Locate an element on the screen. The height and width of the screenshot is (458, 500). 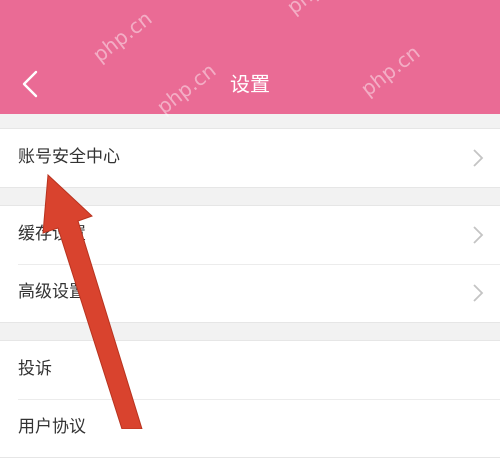
settings-item-label: 用户协议 is located at coordinates (52, 427).